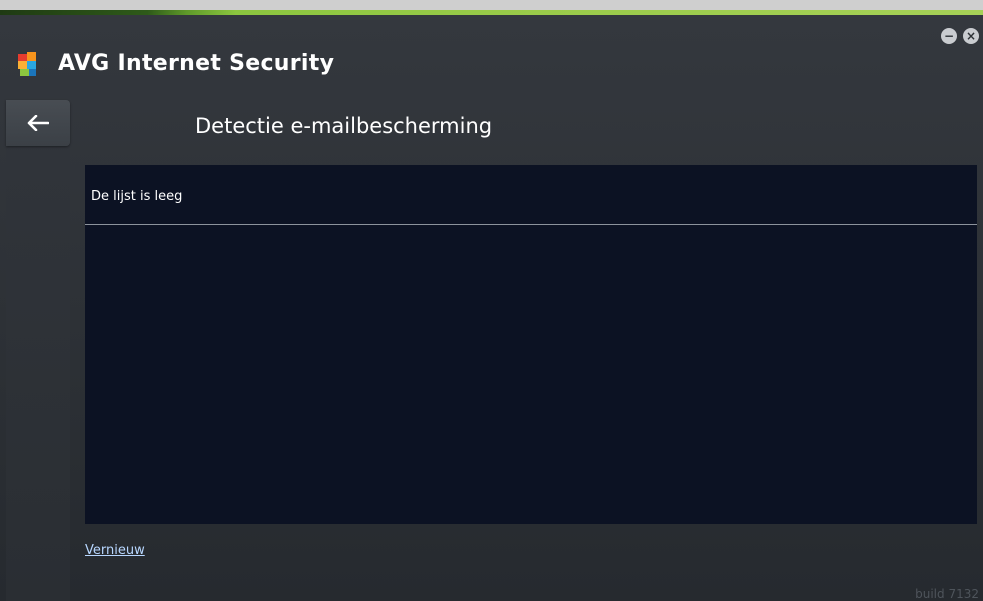 Image resolution: width=983 pixels, height=601 pixels. I want to click on sidebar, so click(38, 373).